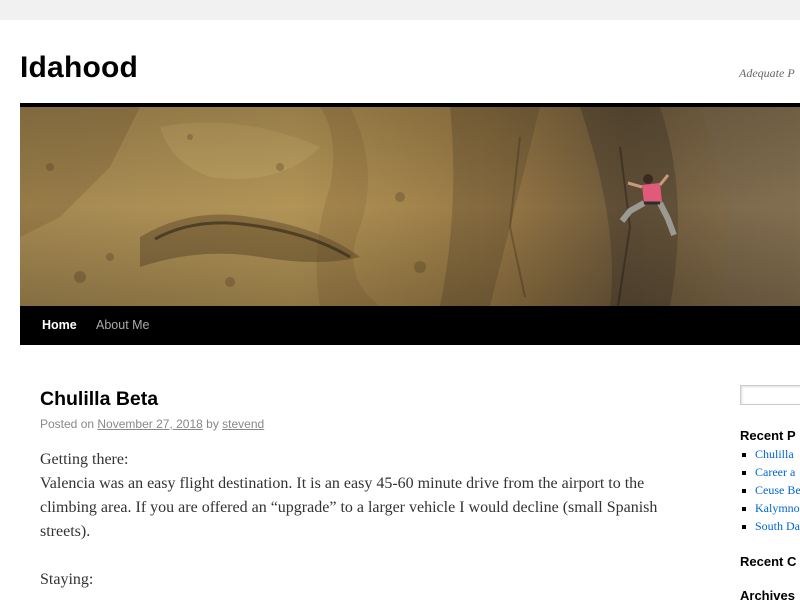 The height and width of the screenshot is (600, 800). I want to click on list-item: Ceuse Be, so click(770, 490).